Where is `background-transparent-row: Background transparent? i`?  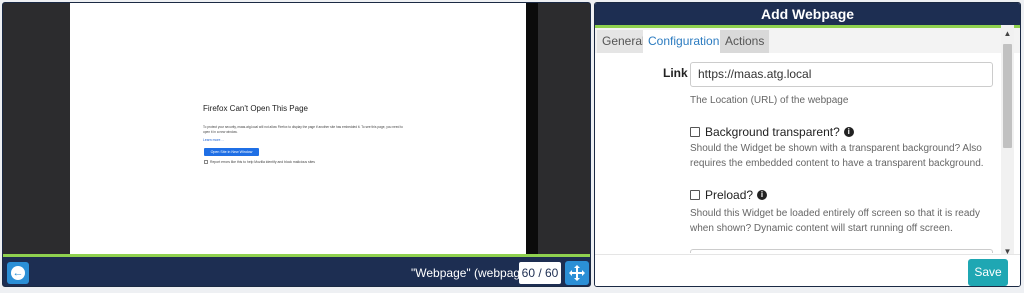 background-transparent-row: Background transparent? i is located at coordinates (772, 132).